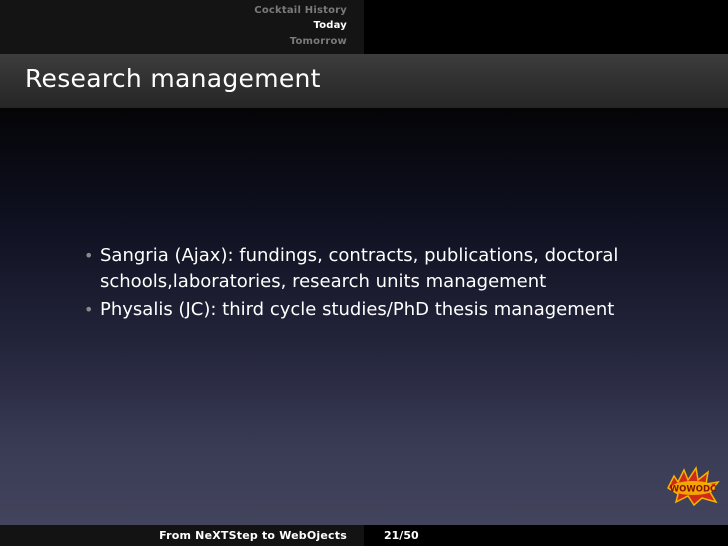 This screenshot has height=546, width=728. I want to click on header-nav: Cocktail History Today Tomorrow, so click(182, 27).